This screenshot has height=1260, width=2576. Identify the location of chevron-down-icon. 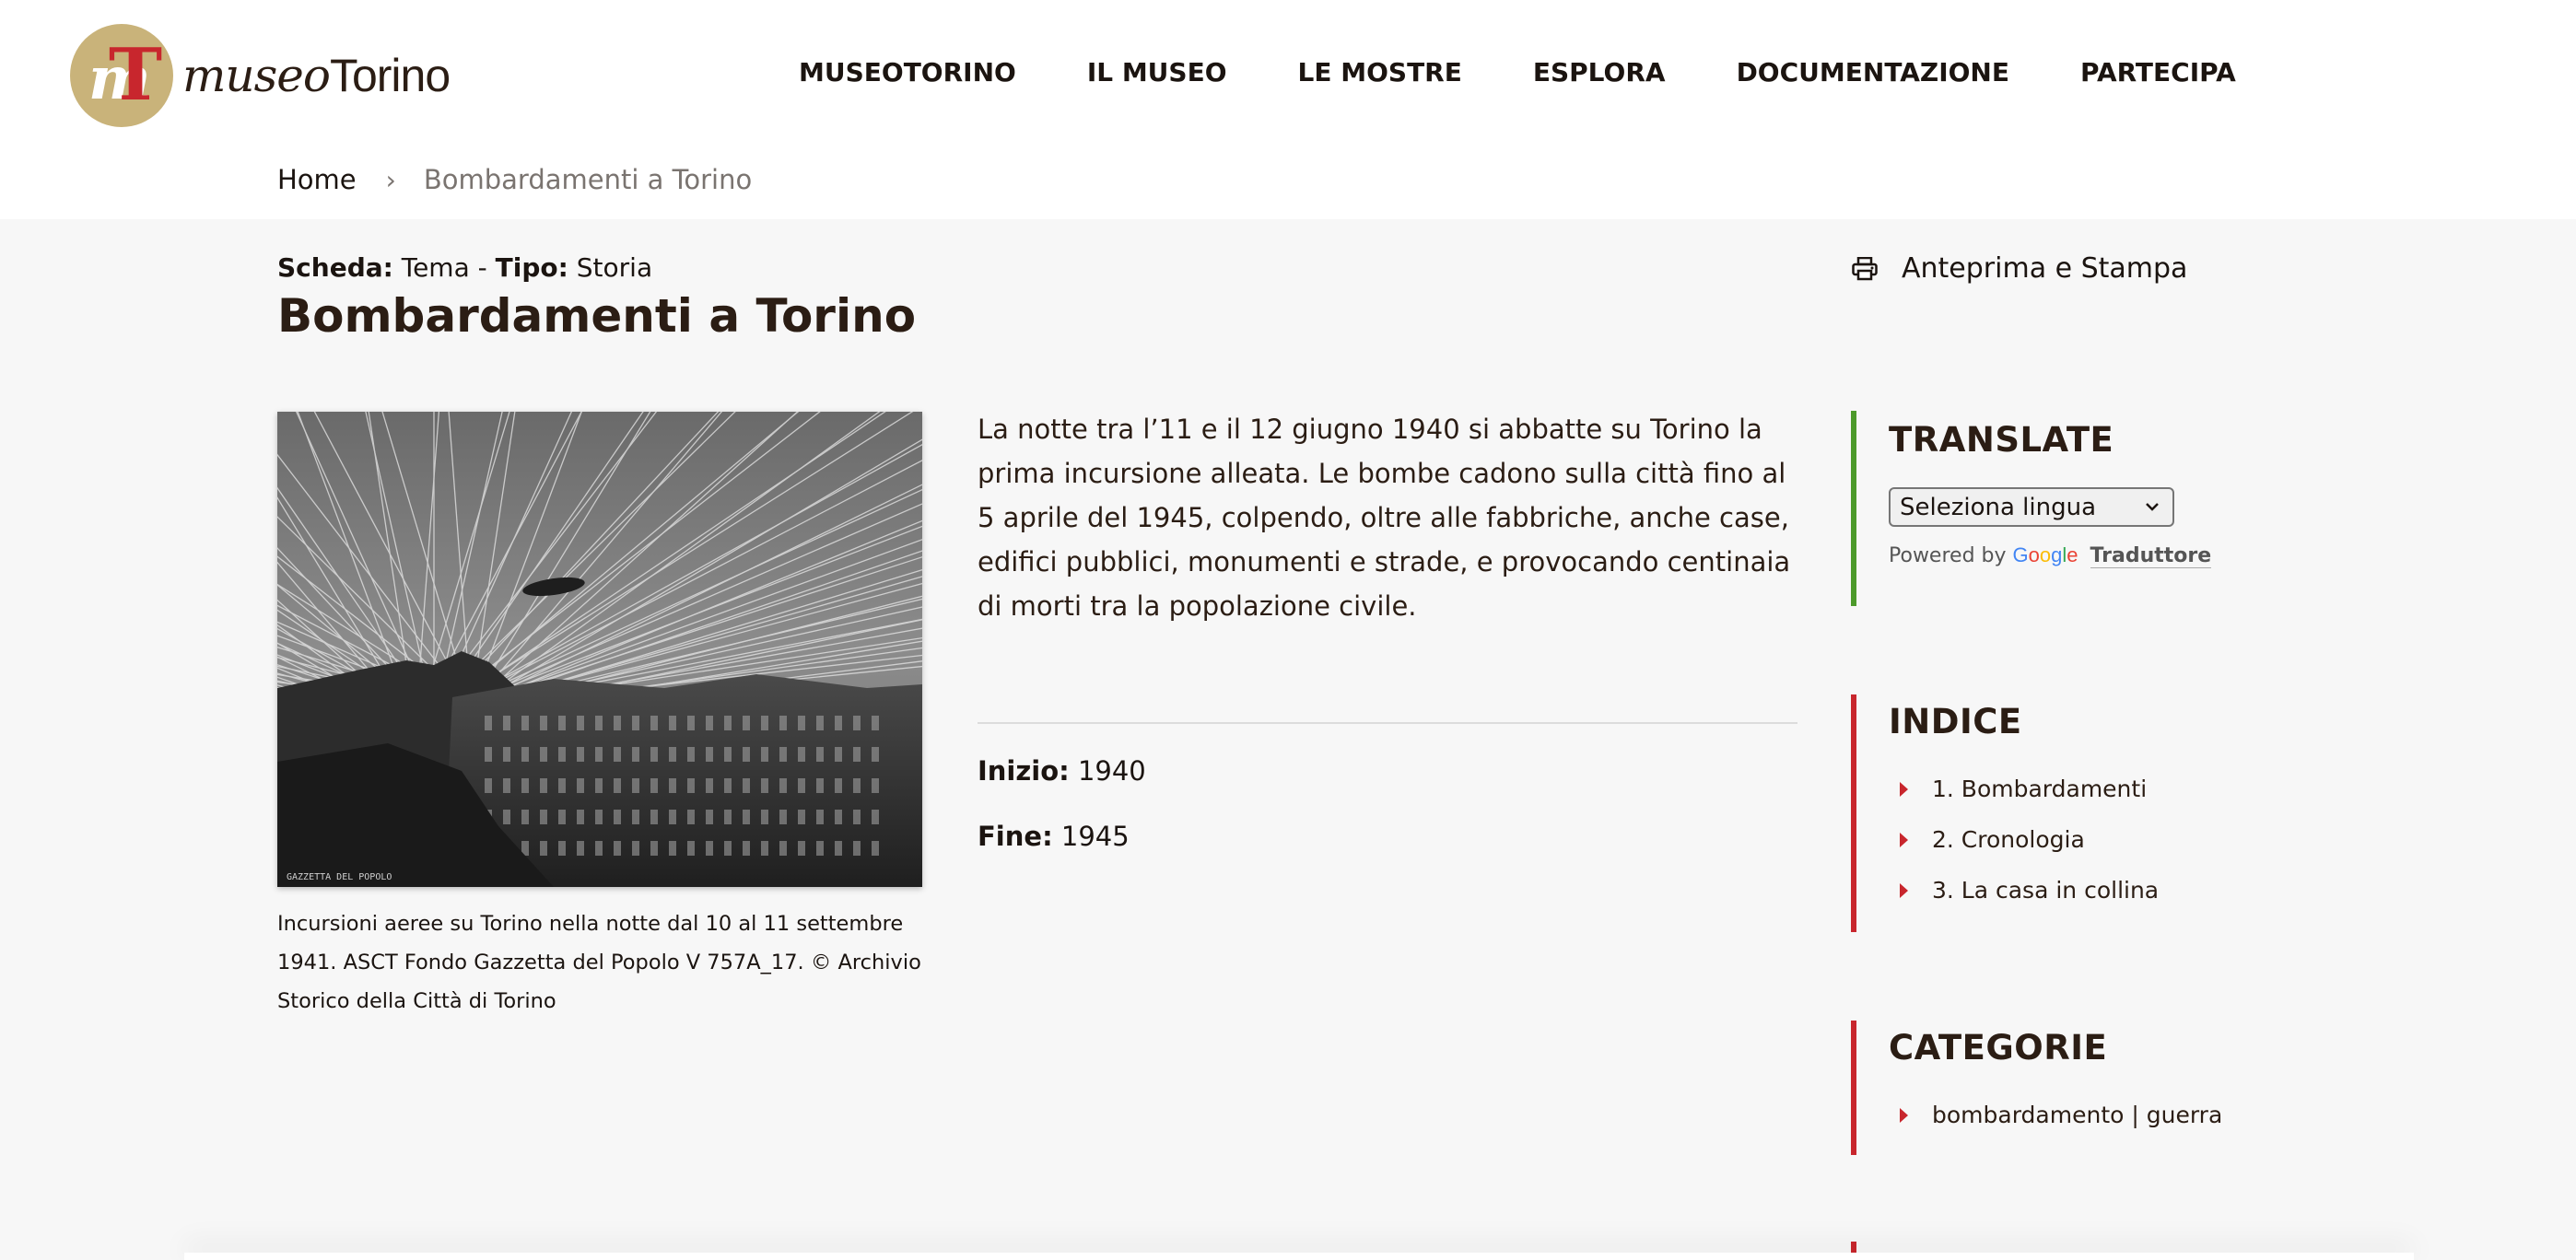
(2152, 507).